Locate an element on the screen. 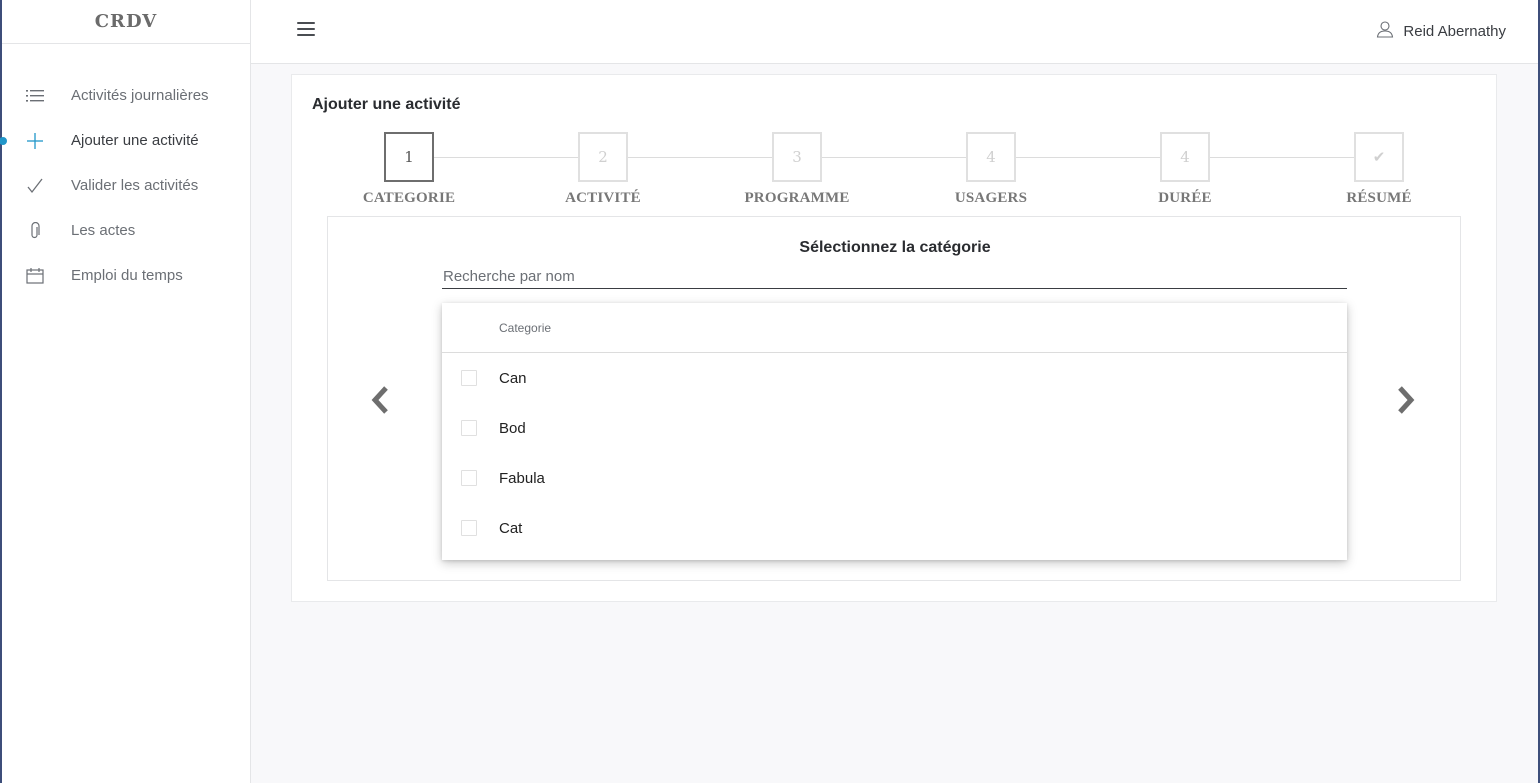 This screenshot has width=1540, height=783. sidebar-item-ajouter-une-activite: Ajouter une activité is located at coordinates (125, 140).